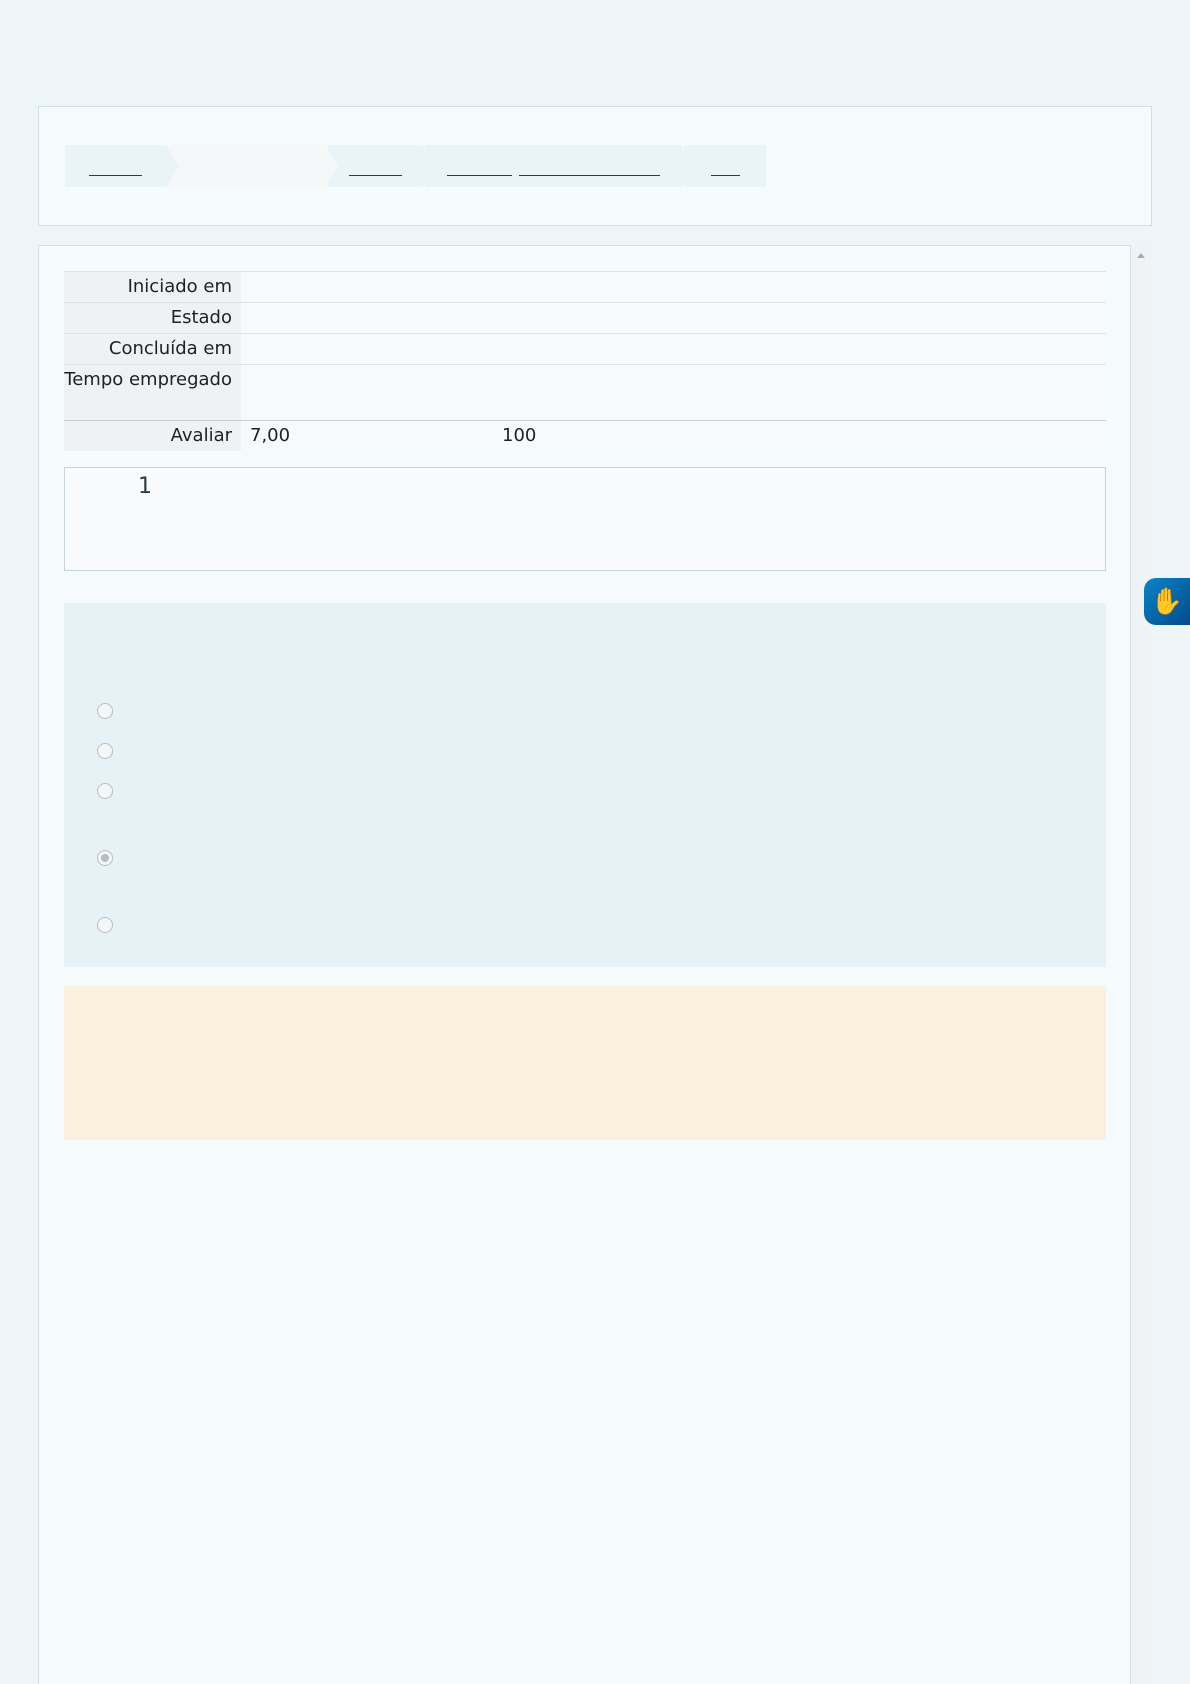 Image resolution: width=1190 pixels, height=1684 pixels. I want to click on question-number: 1, so click(145, 486).